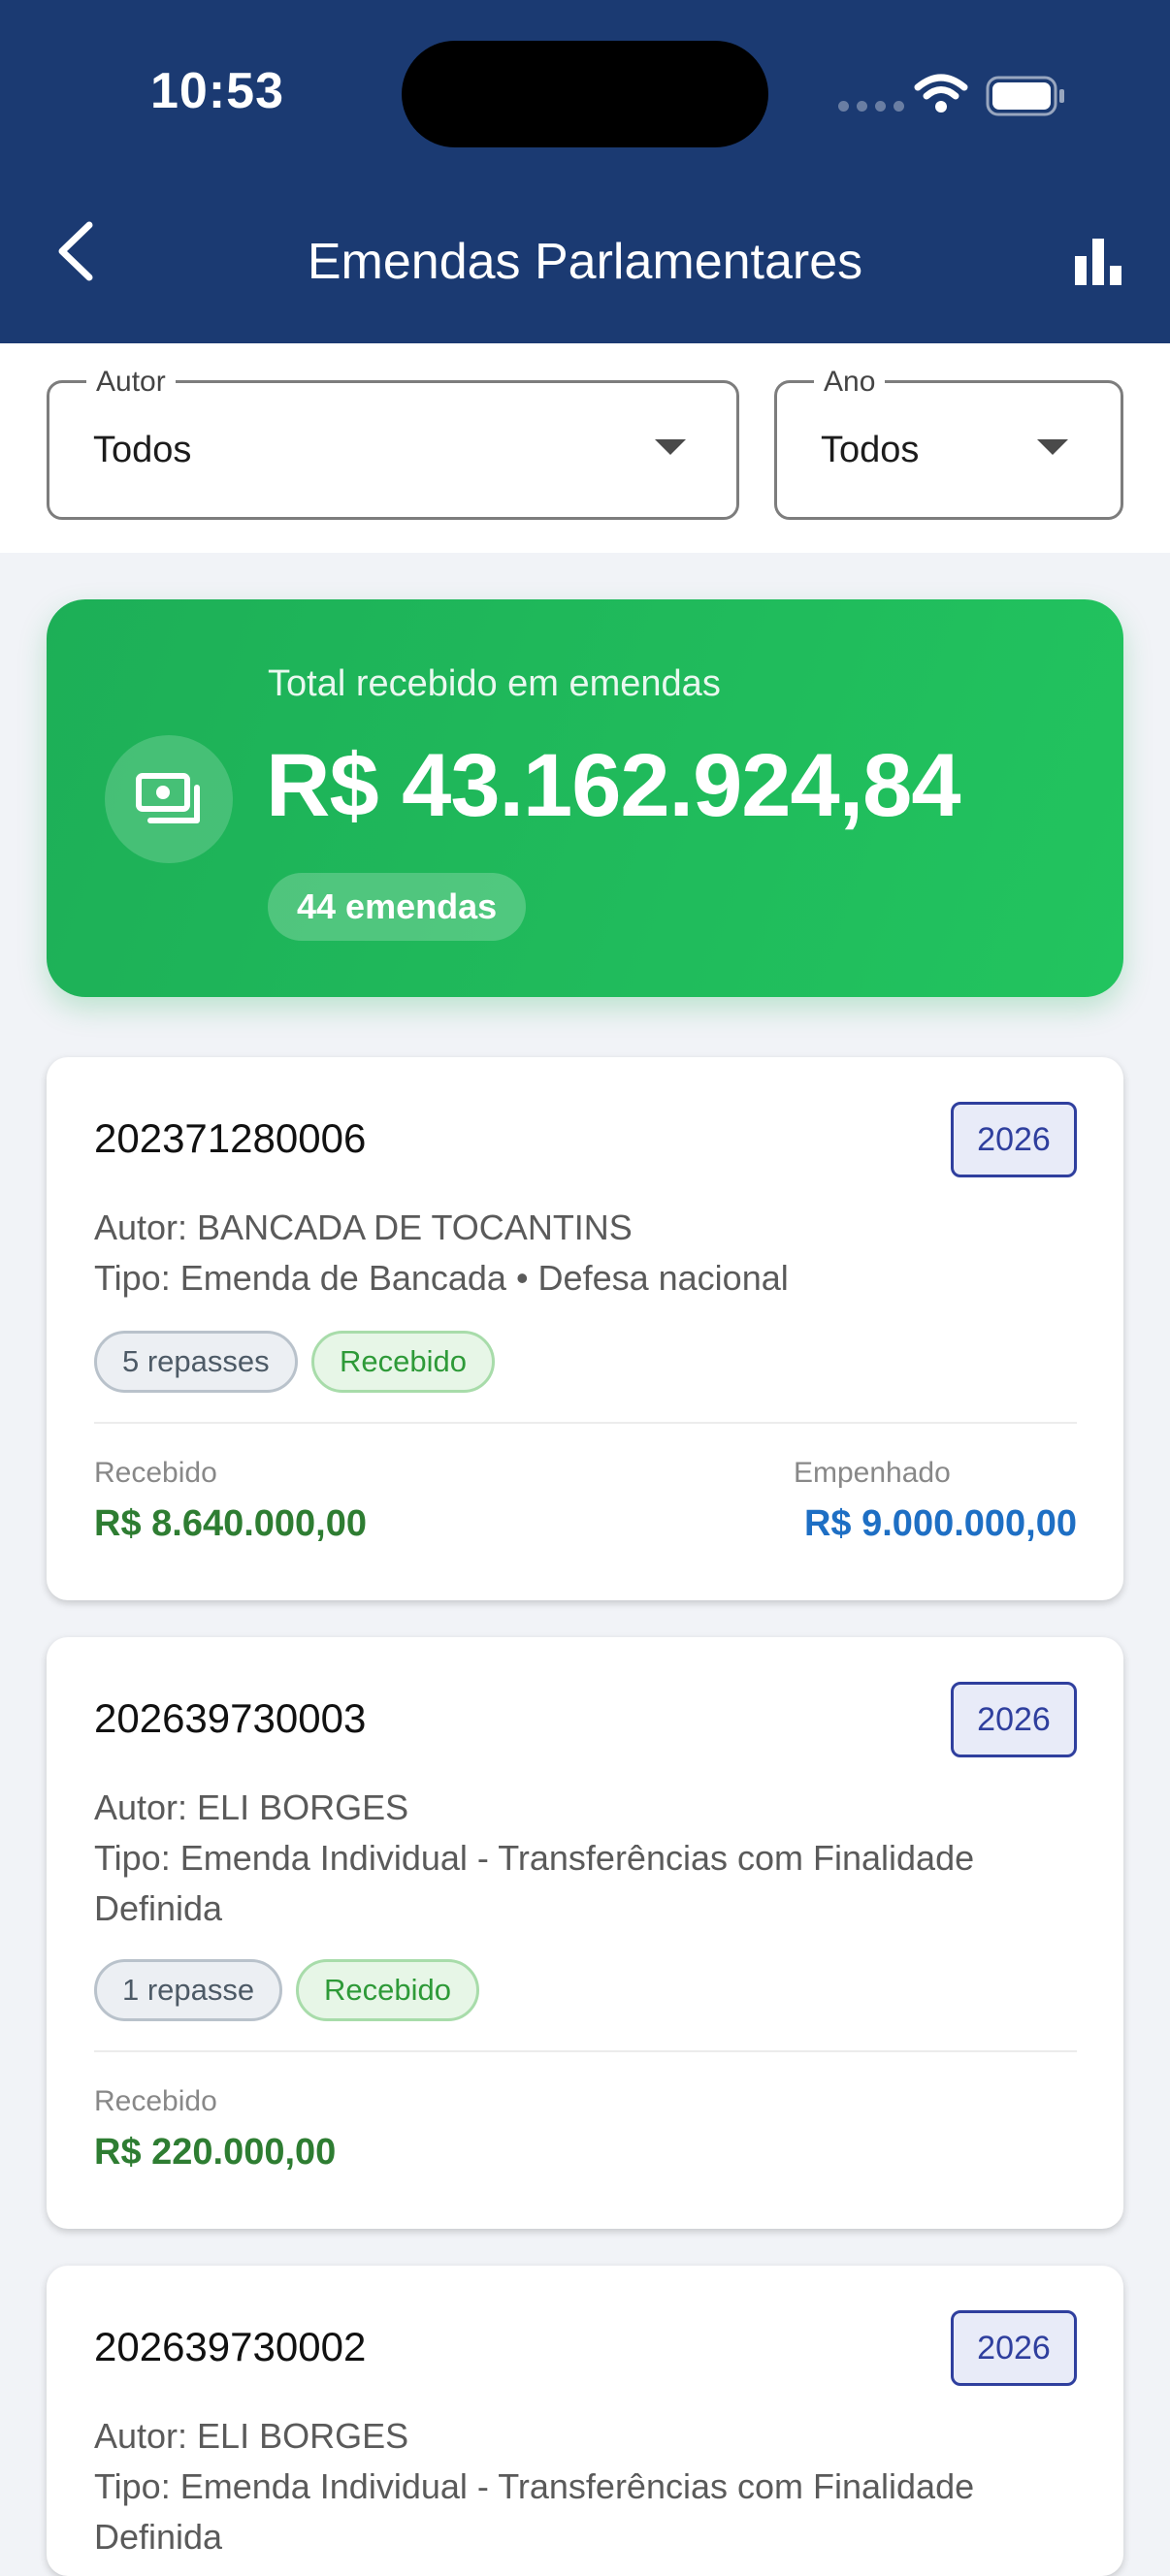 Image resolution: width=1170 pixels, height=2576 pixels. Describe the element at coordinates (948, 443) in the screenshot. I see `year-select: Ano Todos` at that location.